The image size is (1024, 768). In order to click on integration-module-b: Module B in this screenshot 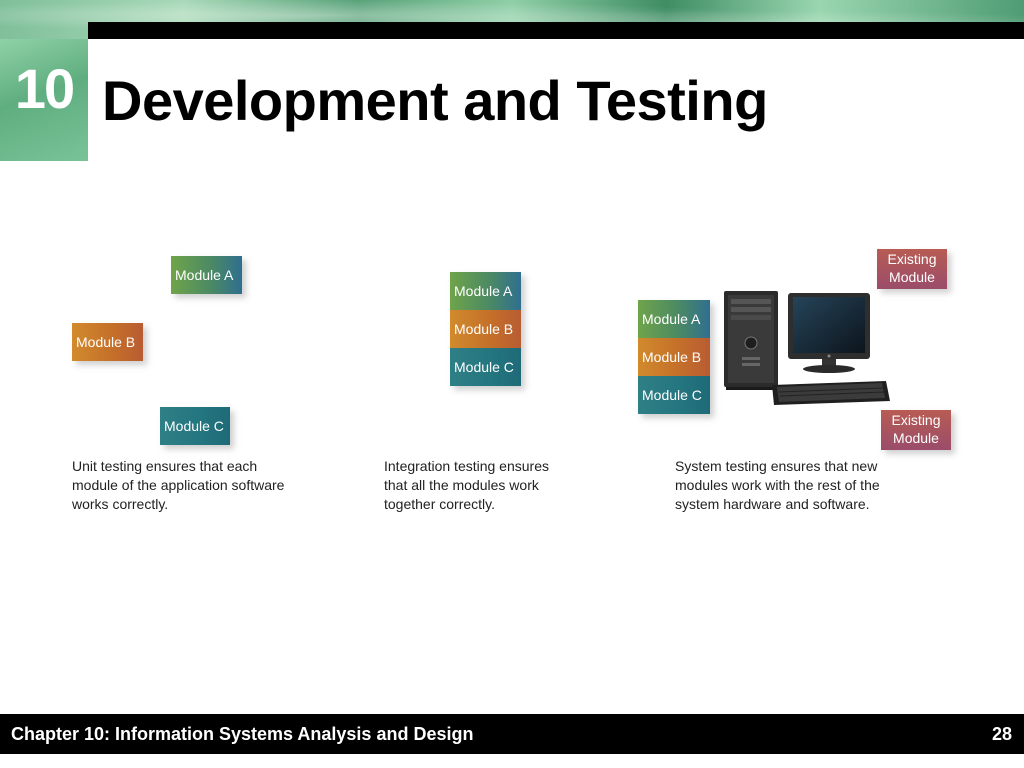, I will do `click(485, 329)`.